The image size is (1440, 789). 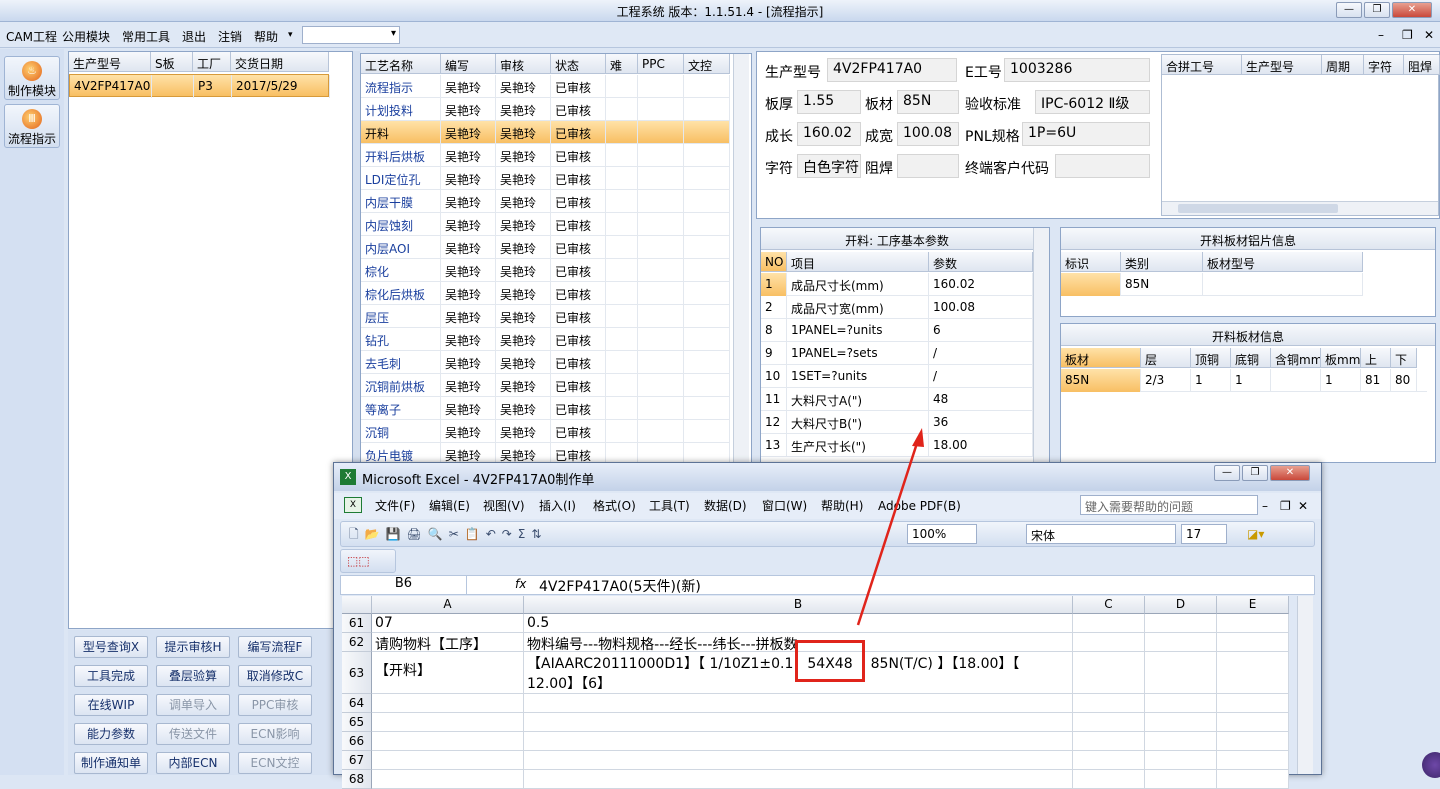 I want to click on prompt-review-button: 提示审核H, so click(x=193, y=647).